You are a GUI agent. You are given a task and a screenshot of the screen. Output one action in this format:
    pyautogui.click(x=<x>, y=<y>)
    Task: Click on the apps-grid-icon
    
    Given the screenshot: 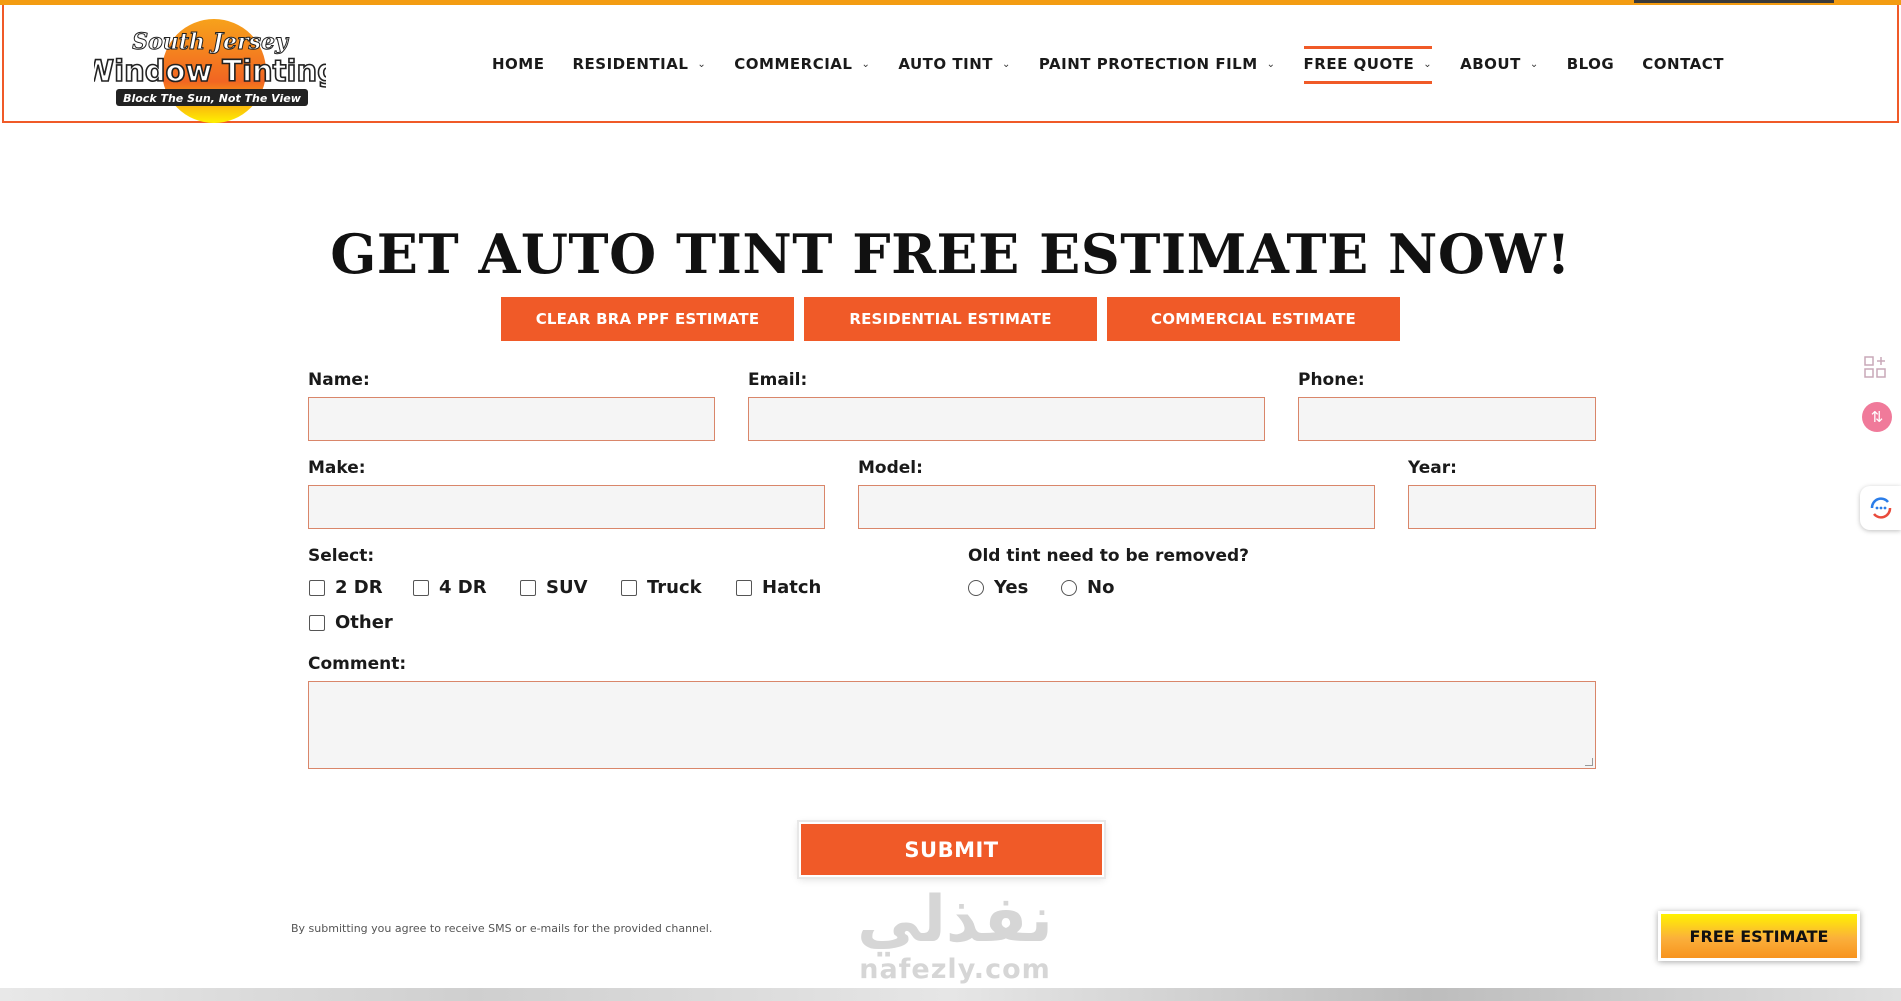 What is the action you would take?
    pyautogui.click(x=1875, y=367)
    